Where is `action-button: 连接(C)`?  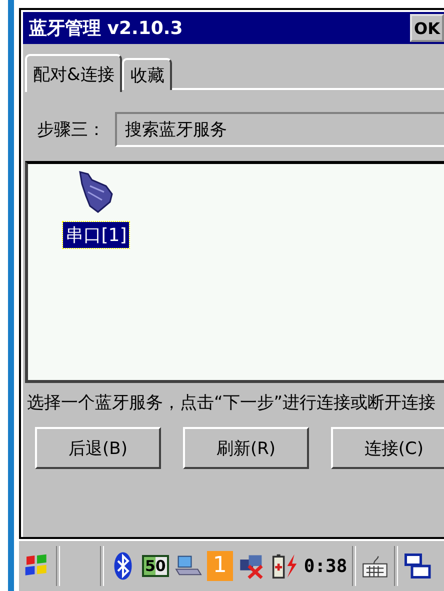
action-button: 连接(C) is located at coordinates (387, 448).